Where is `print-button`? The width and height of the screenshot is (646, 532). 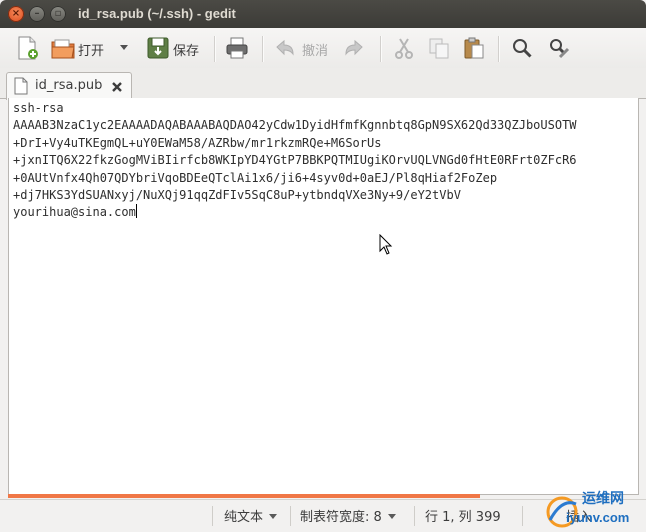
print-button is located at coordinates (237, 48).